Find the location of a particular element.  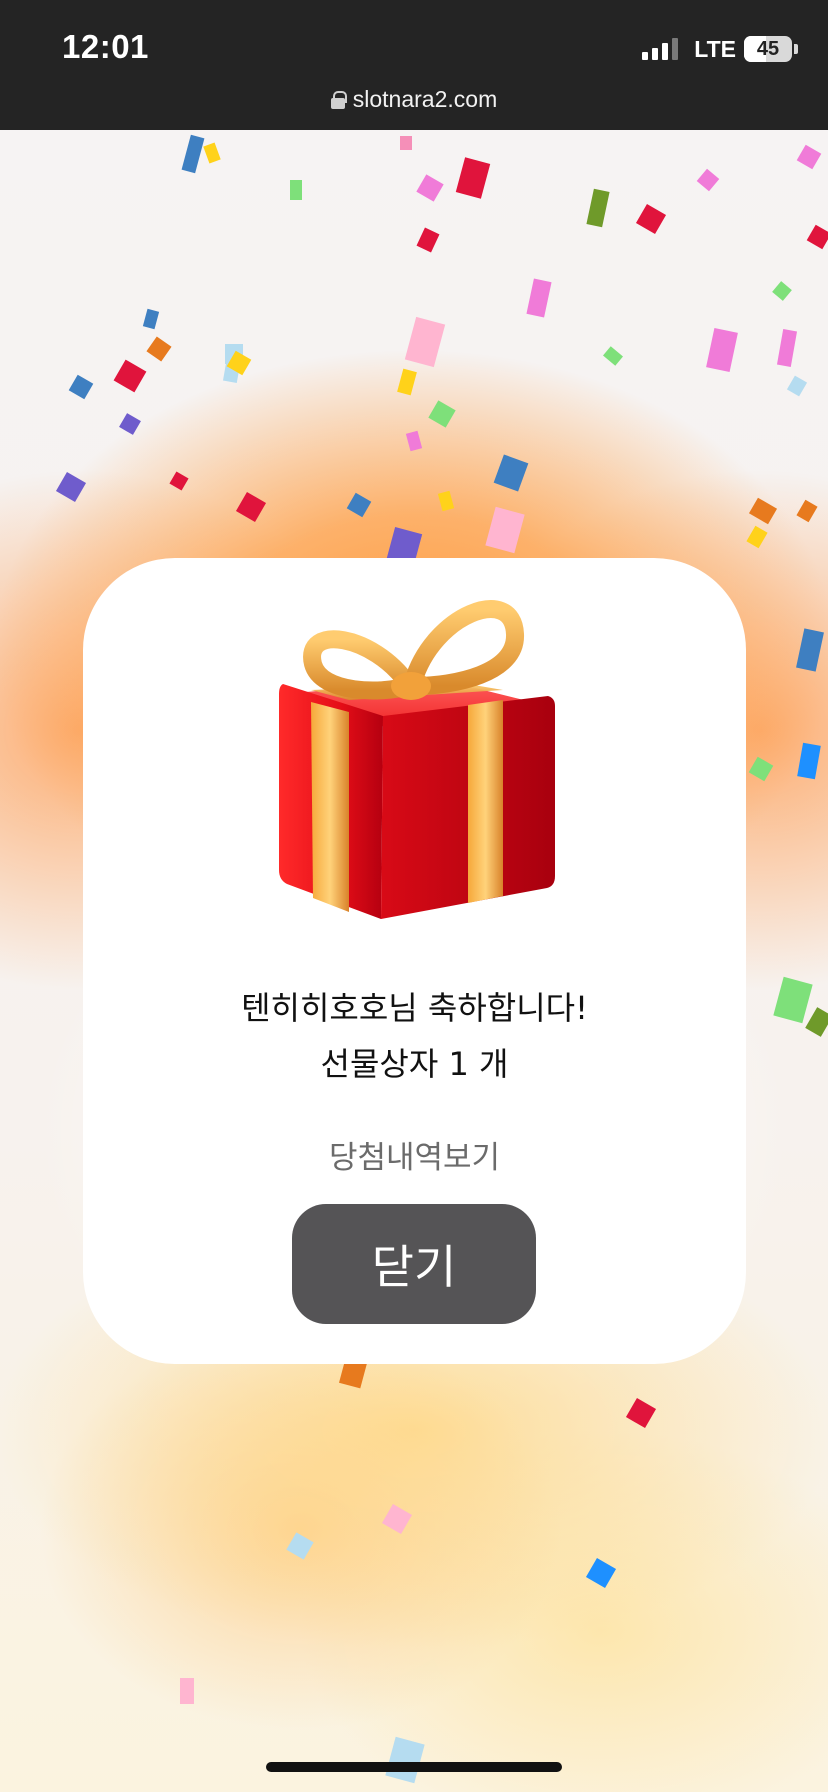

congrats-message: 텐히히호호님 축하합니다! 선물상자 1 개 is located at coordinates (414, 1036).